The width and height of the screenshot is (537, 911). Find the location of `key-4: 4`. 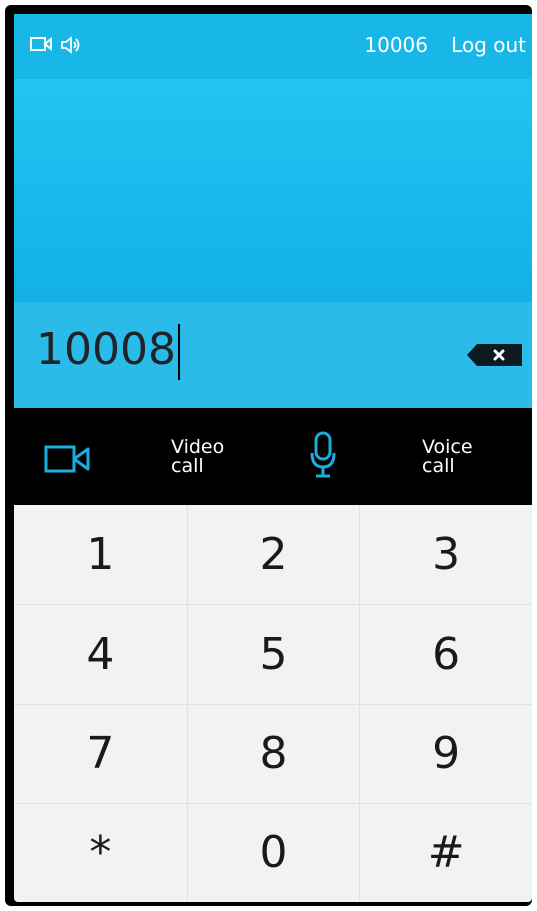

key-4: 4 is located at coordinates (100, 653).